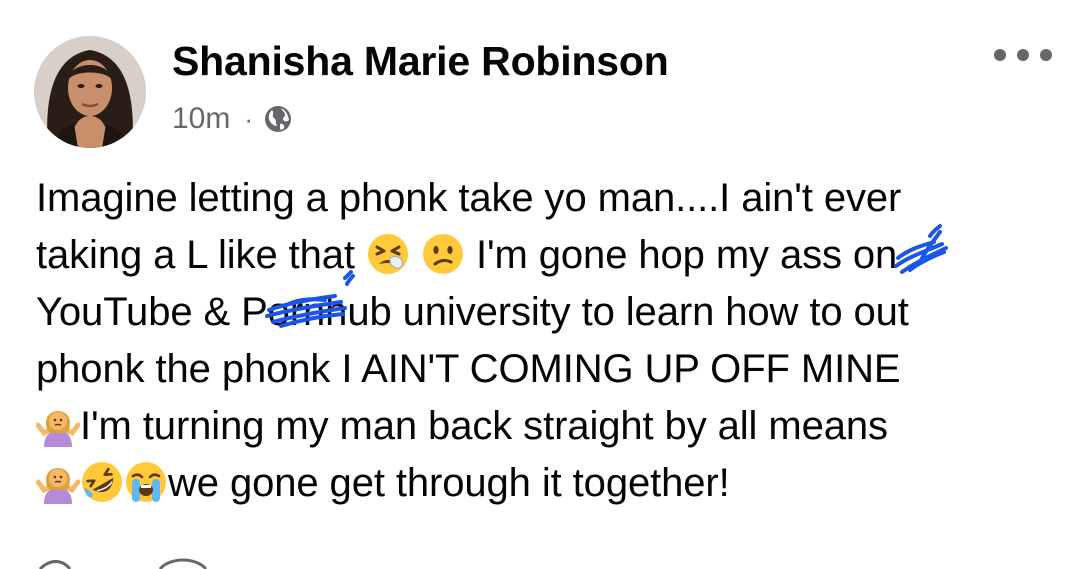 This screenshot has height=569, width=1080. Describe the element at coordinates (123, 563) in the screenshot. I see `reactions-bar` at that location.